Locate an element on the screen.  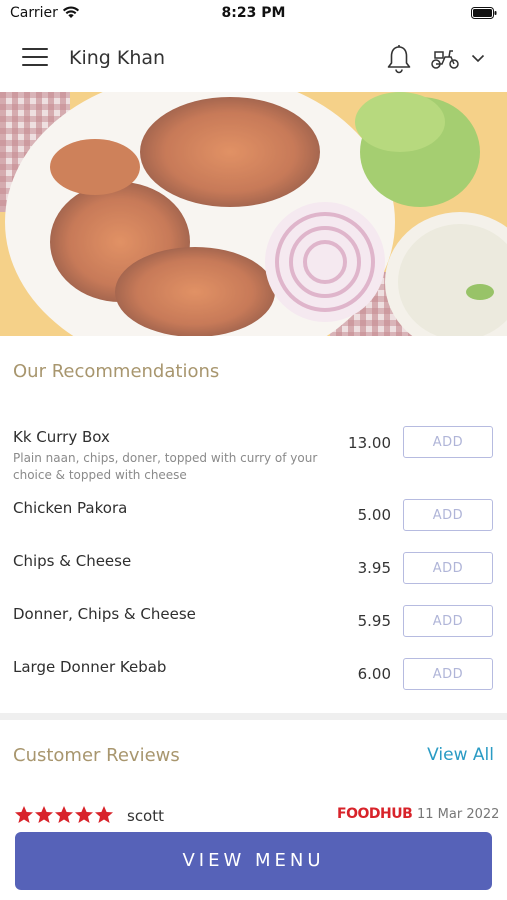
item-name: Chicken Pakora is located at coordinates (70, 508).